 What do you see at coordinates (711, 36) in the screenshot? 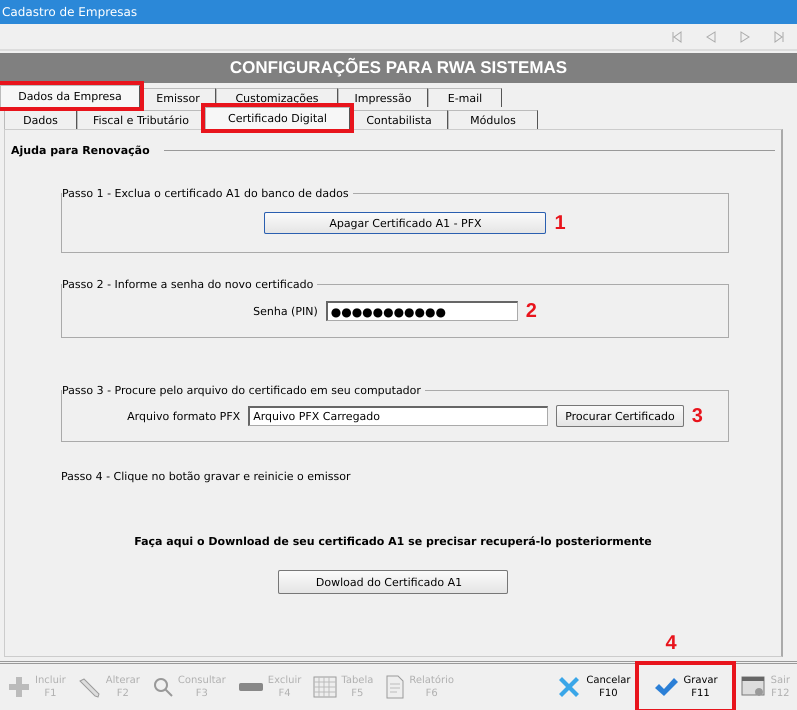
I see `previous-icon` at bounding box center [711, 36].